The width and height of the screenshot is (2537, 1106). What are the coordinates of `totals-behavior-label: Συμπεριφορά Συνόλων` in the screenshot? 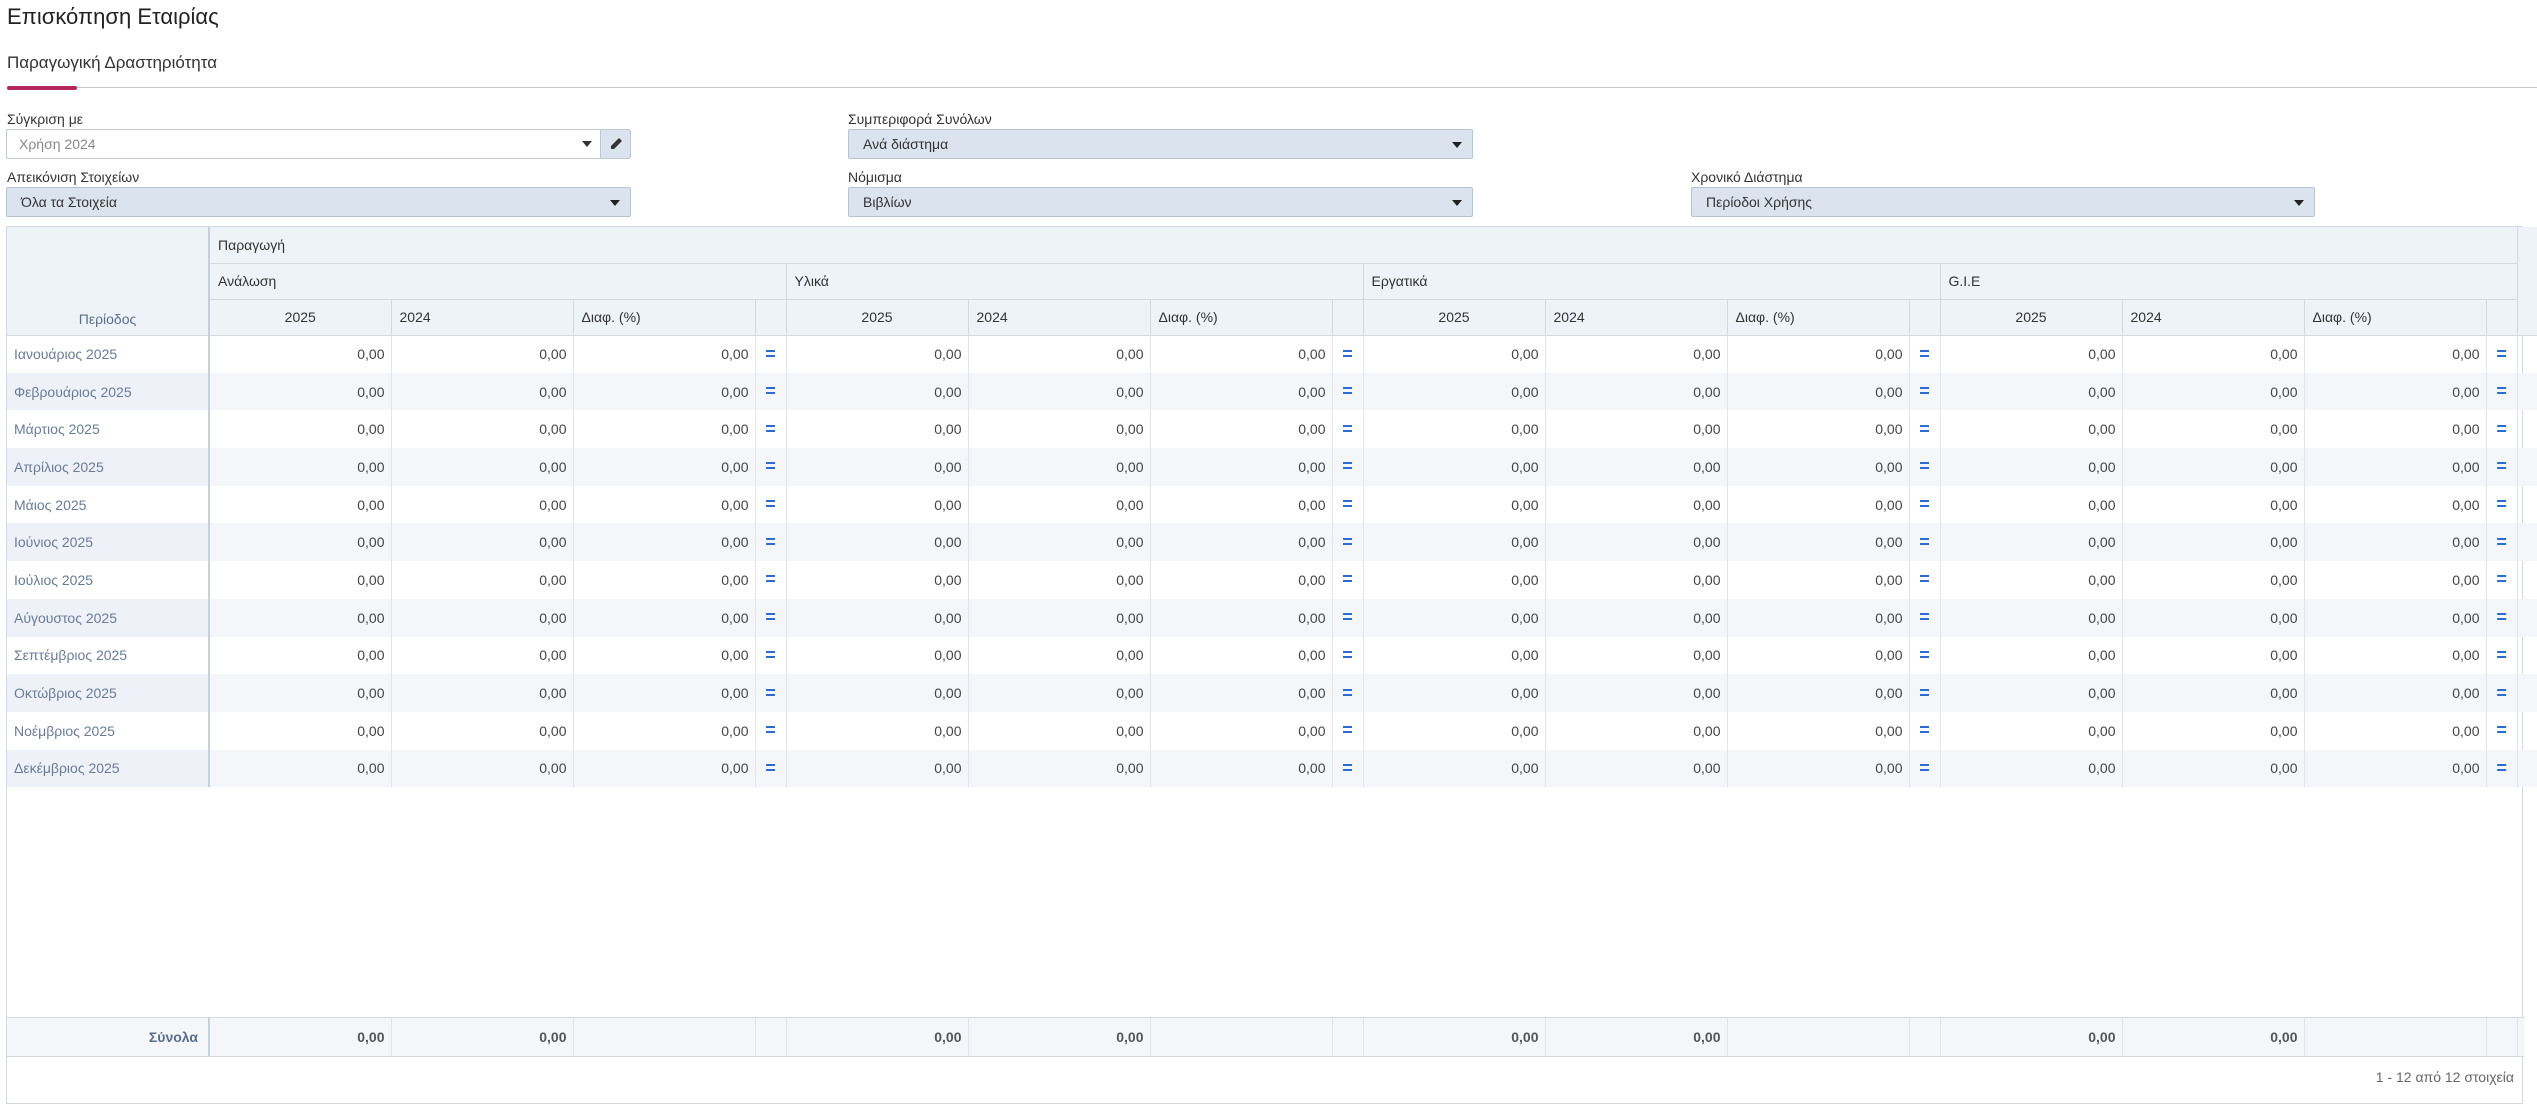 It's located at (920, 119).